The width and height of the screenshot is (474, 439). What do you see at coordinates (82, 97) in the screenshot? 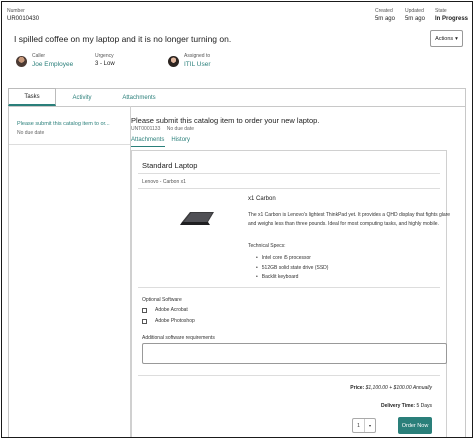
I see `tab-activity: Activity` at bounding box center [82, 97].